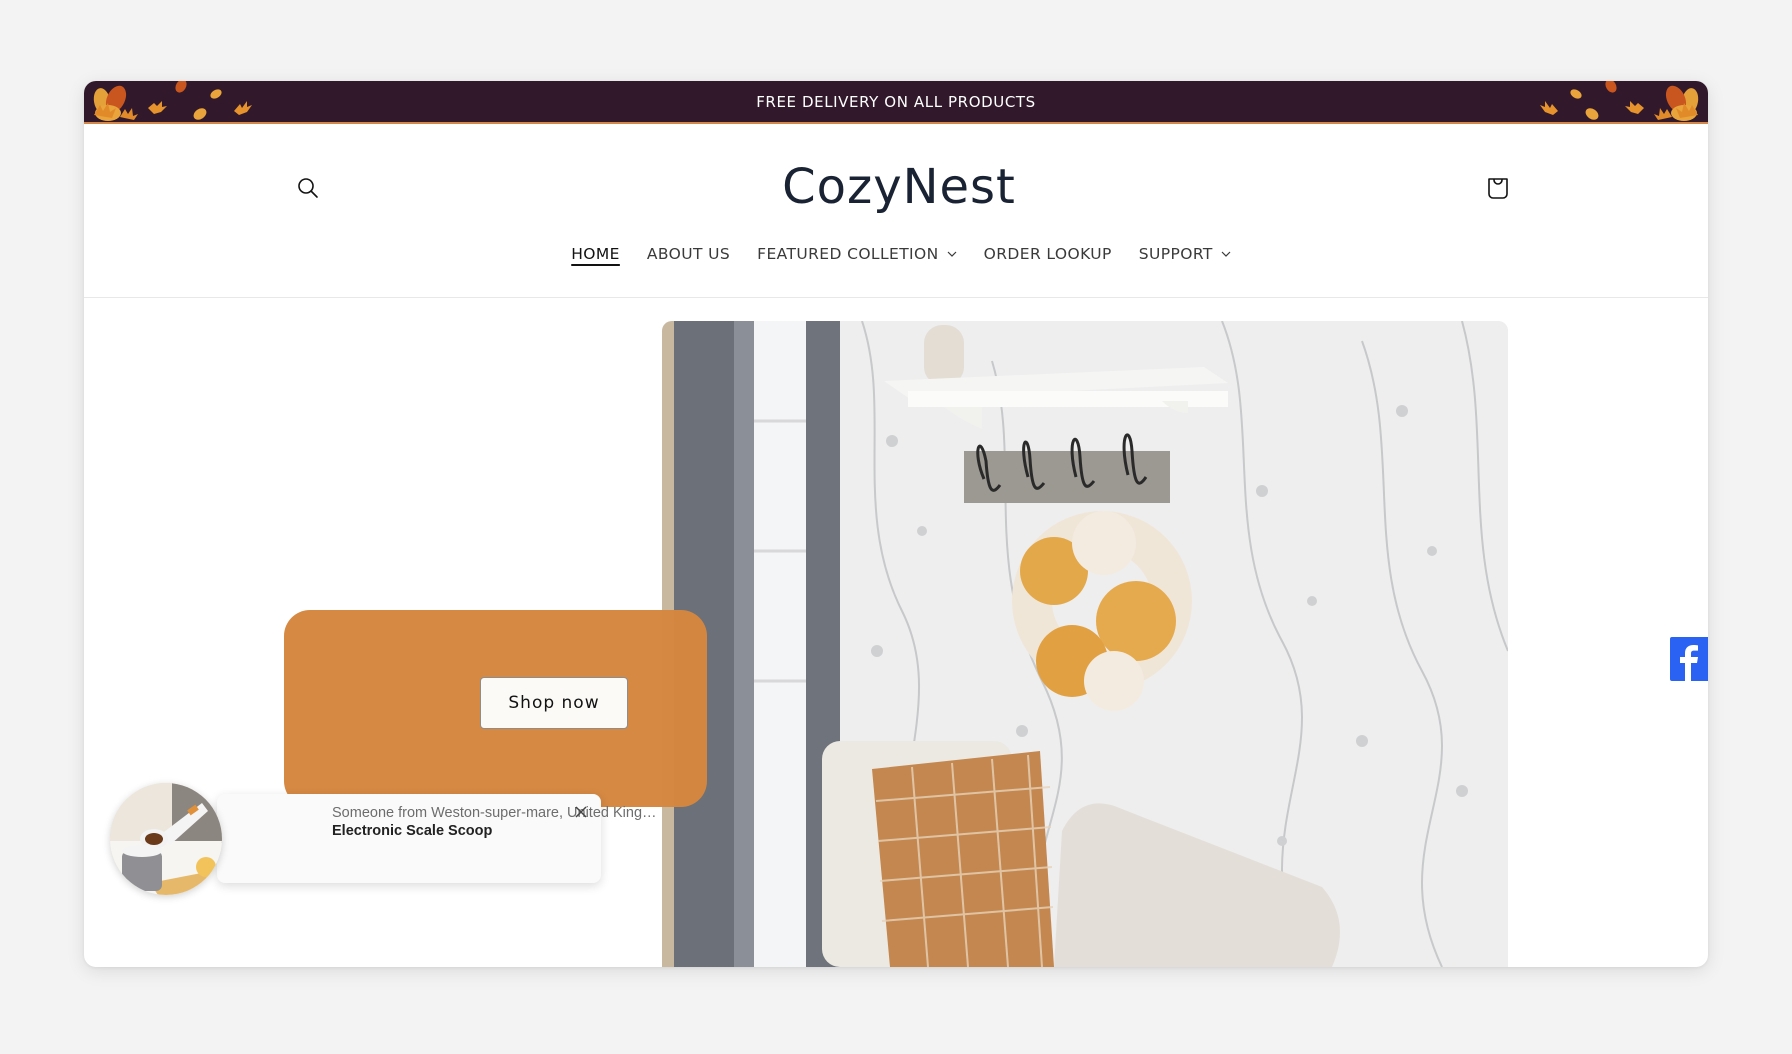  I want to click on nav-about-us: ABOUT US, so click(688, 254).